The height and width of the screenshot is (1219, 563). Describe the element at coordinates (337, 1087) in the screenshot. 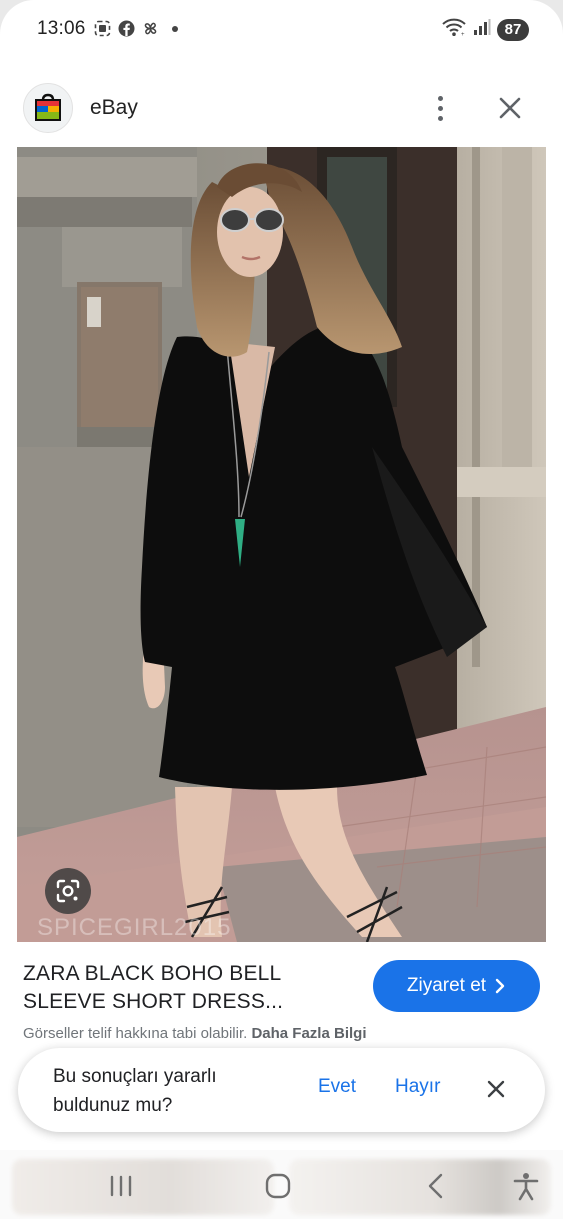

I see `feedback-yes-button: Evet` at that location.